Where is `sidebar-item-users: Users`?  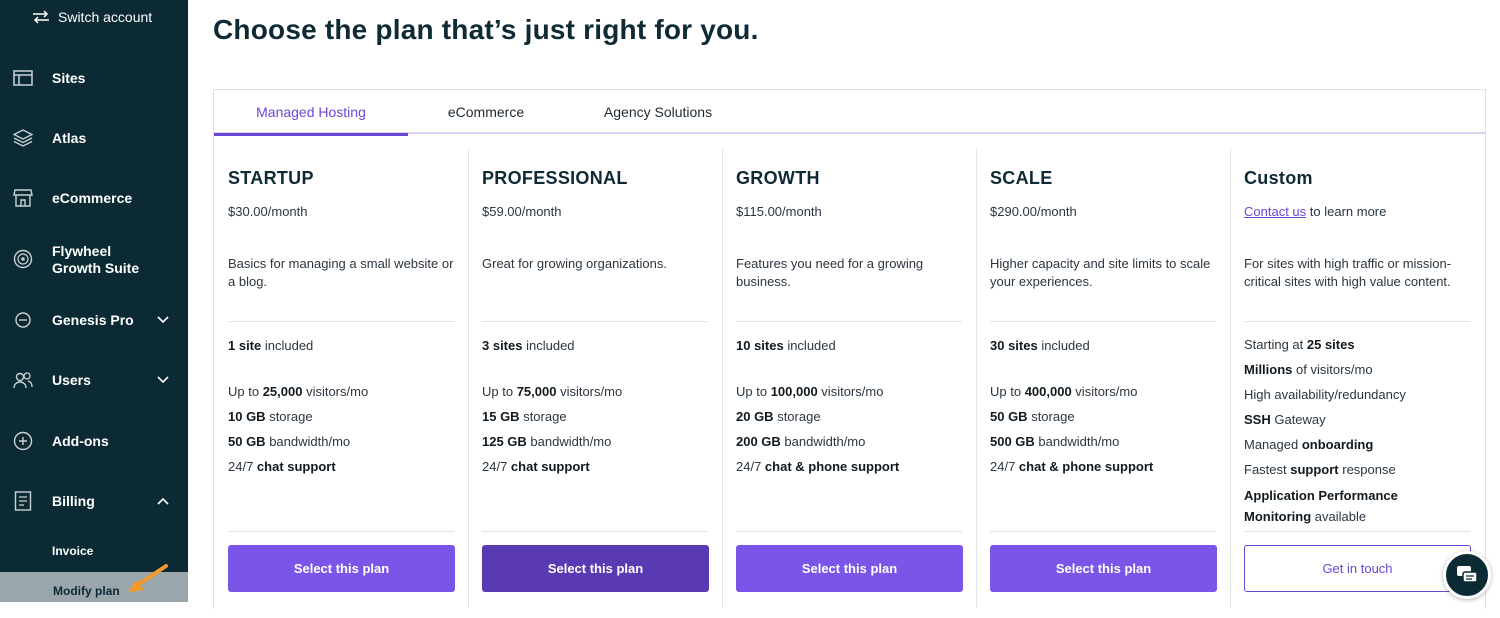
sidebar-item-users: Users is located at coordinates (94, 380).